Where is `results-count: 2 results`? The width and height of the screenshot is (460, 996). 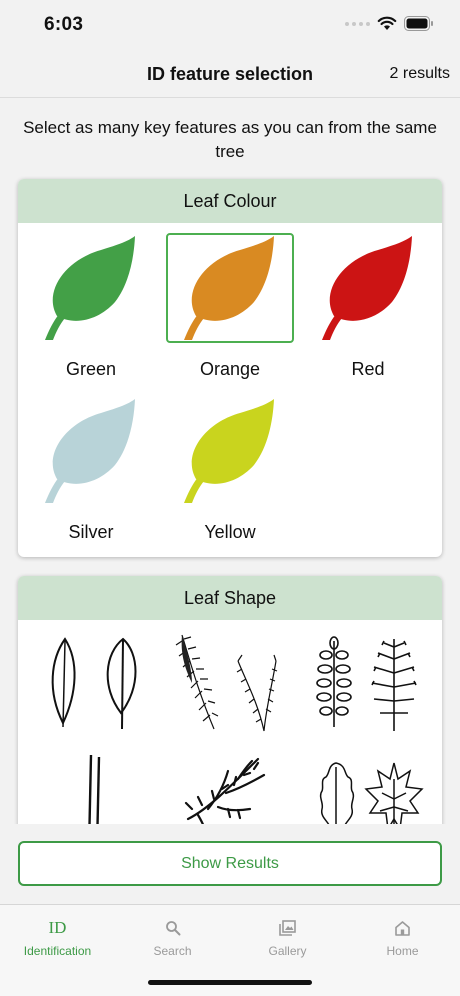
results-count: 2 results is located at coordinates (420, 74).